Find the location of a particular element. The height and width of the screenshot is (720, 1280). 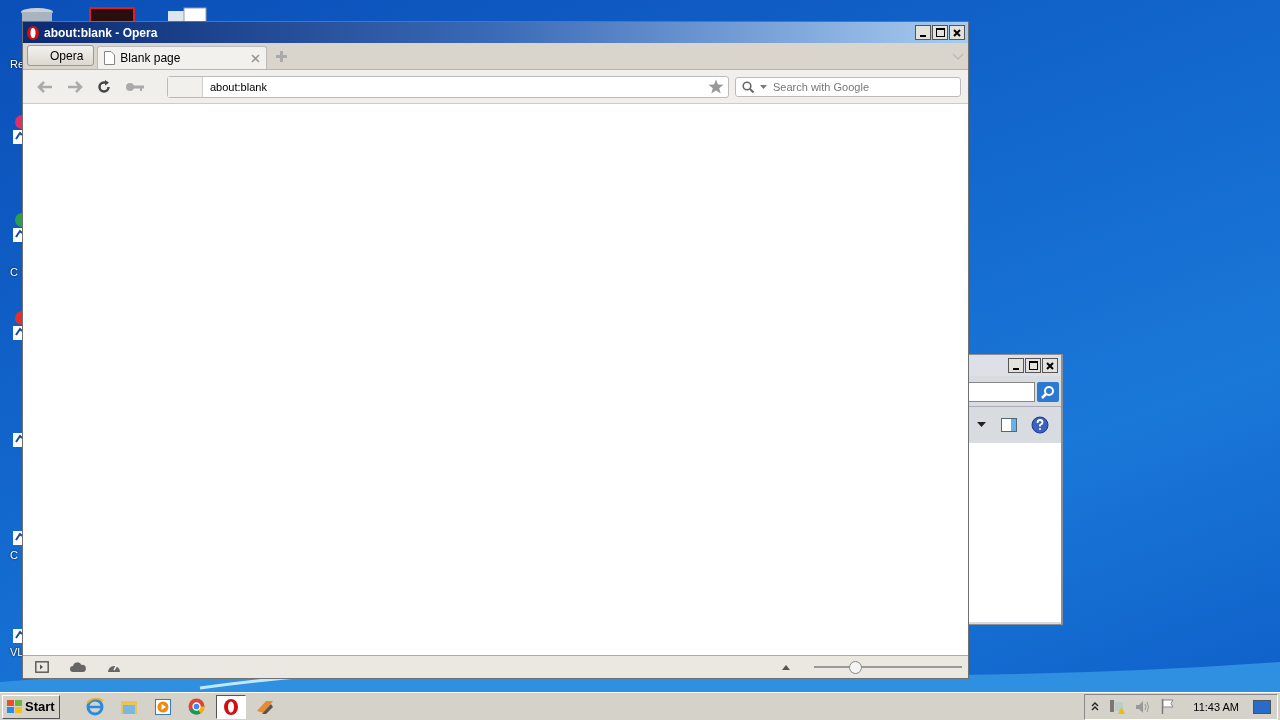

preview-pane-icon is located at coordinates (1009, 425).